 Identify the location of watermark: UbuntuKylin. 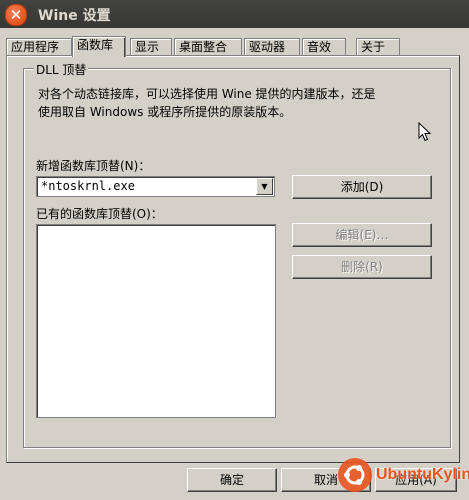
(403, 477).